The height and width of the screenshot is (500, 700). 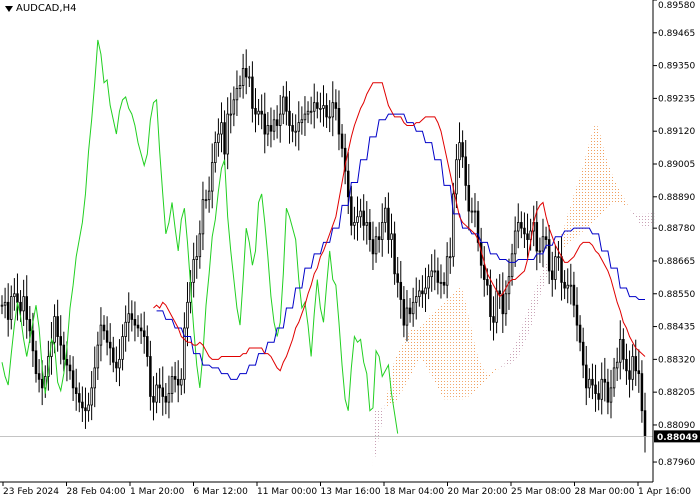 What do you see at coordinates (9, 8) in the screenshot?
I see `triangle-down-icon` at bounding box center [9, 8].